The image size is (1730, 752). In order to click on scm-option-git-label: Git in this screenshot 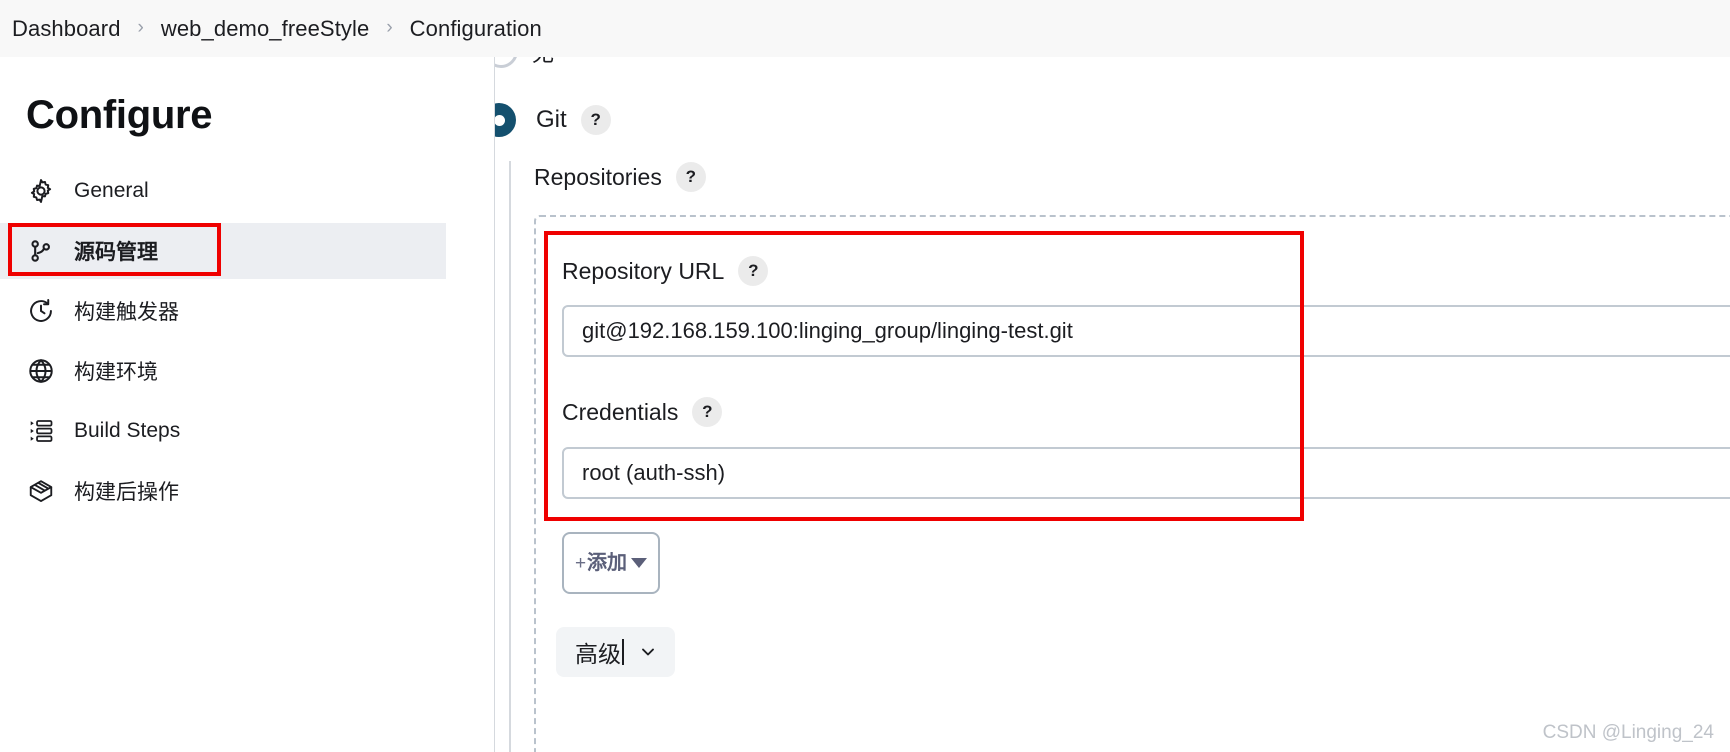, I will do `click(551, 119)`.